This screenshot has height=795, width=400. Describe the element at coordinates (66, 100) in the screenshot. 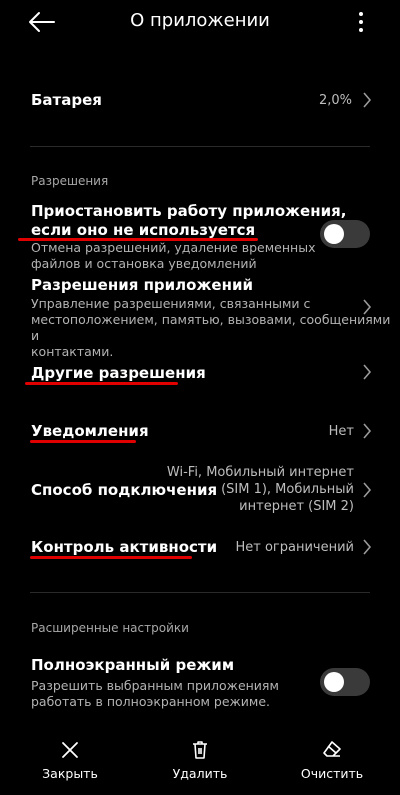

I see `battery-label: Батарея` at that location.